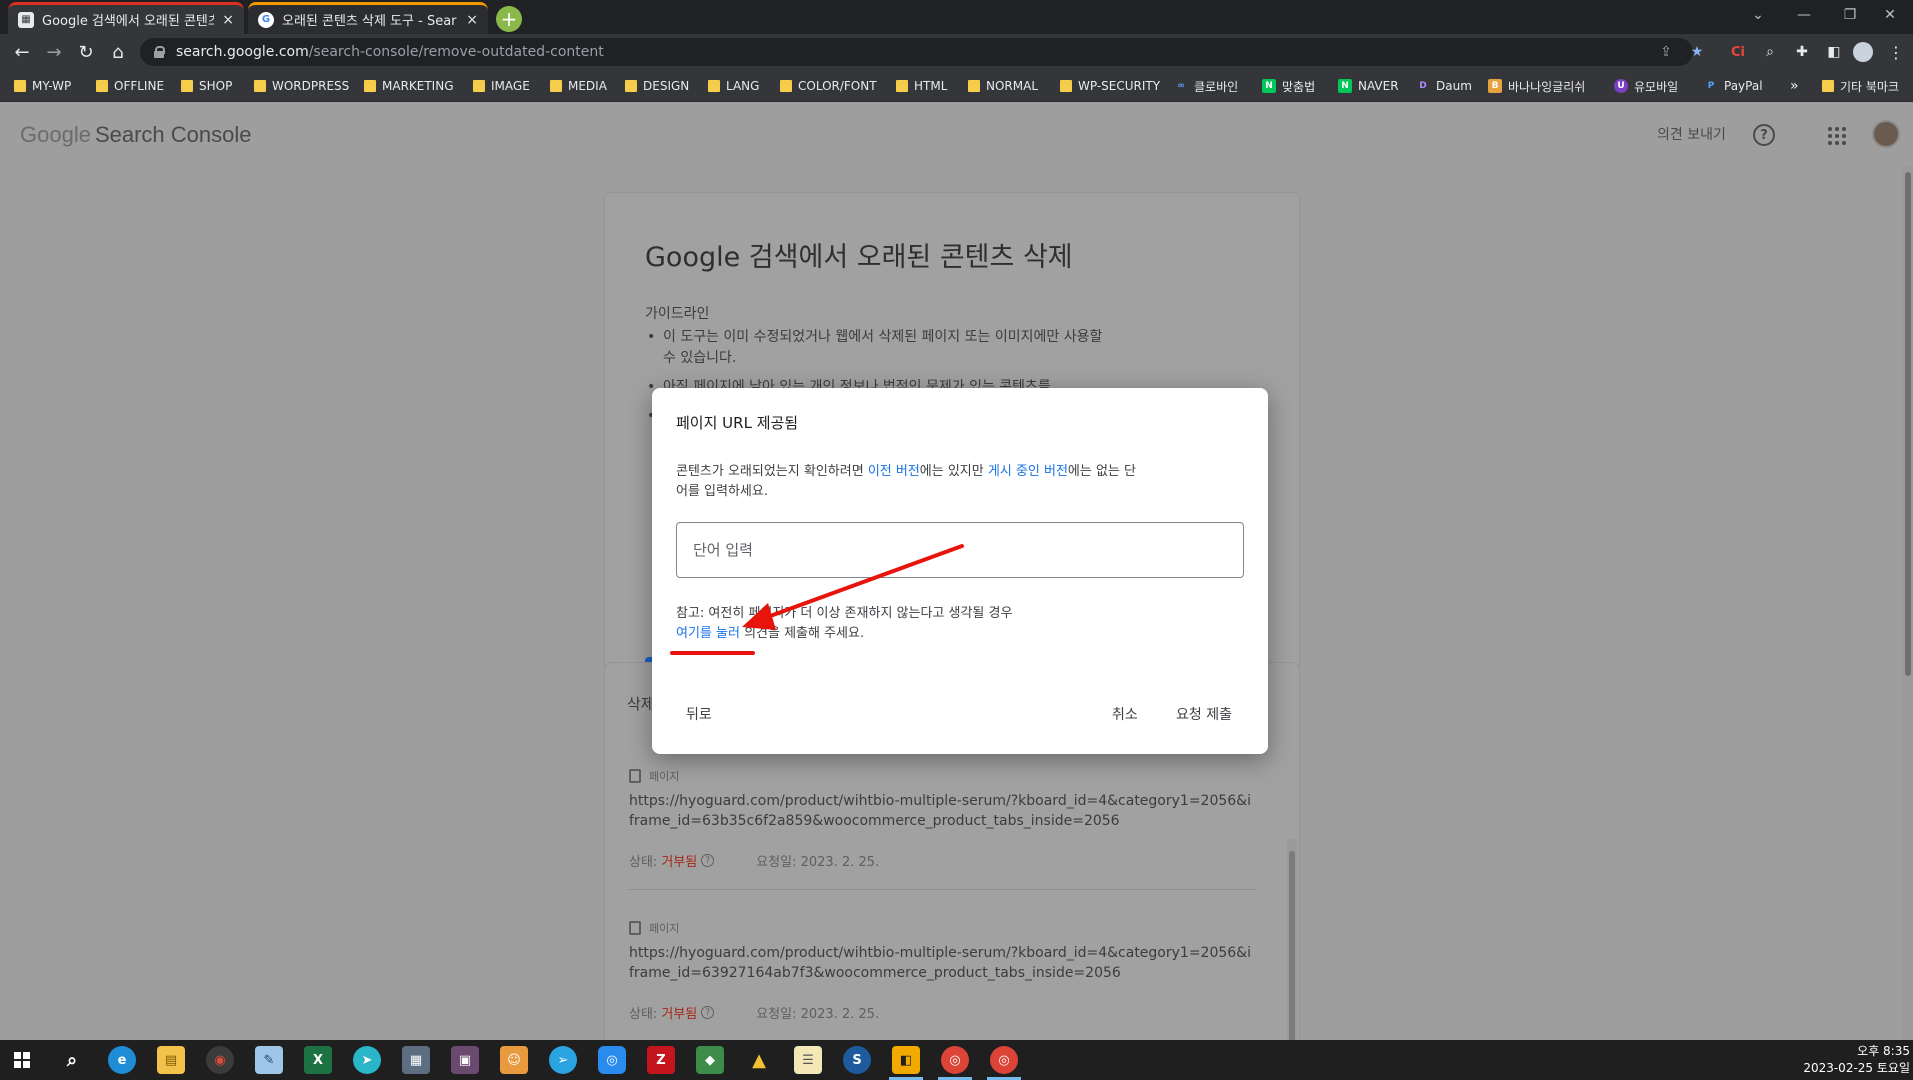  I want to click on help-icon: ?, so click(1764, 135).